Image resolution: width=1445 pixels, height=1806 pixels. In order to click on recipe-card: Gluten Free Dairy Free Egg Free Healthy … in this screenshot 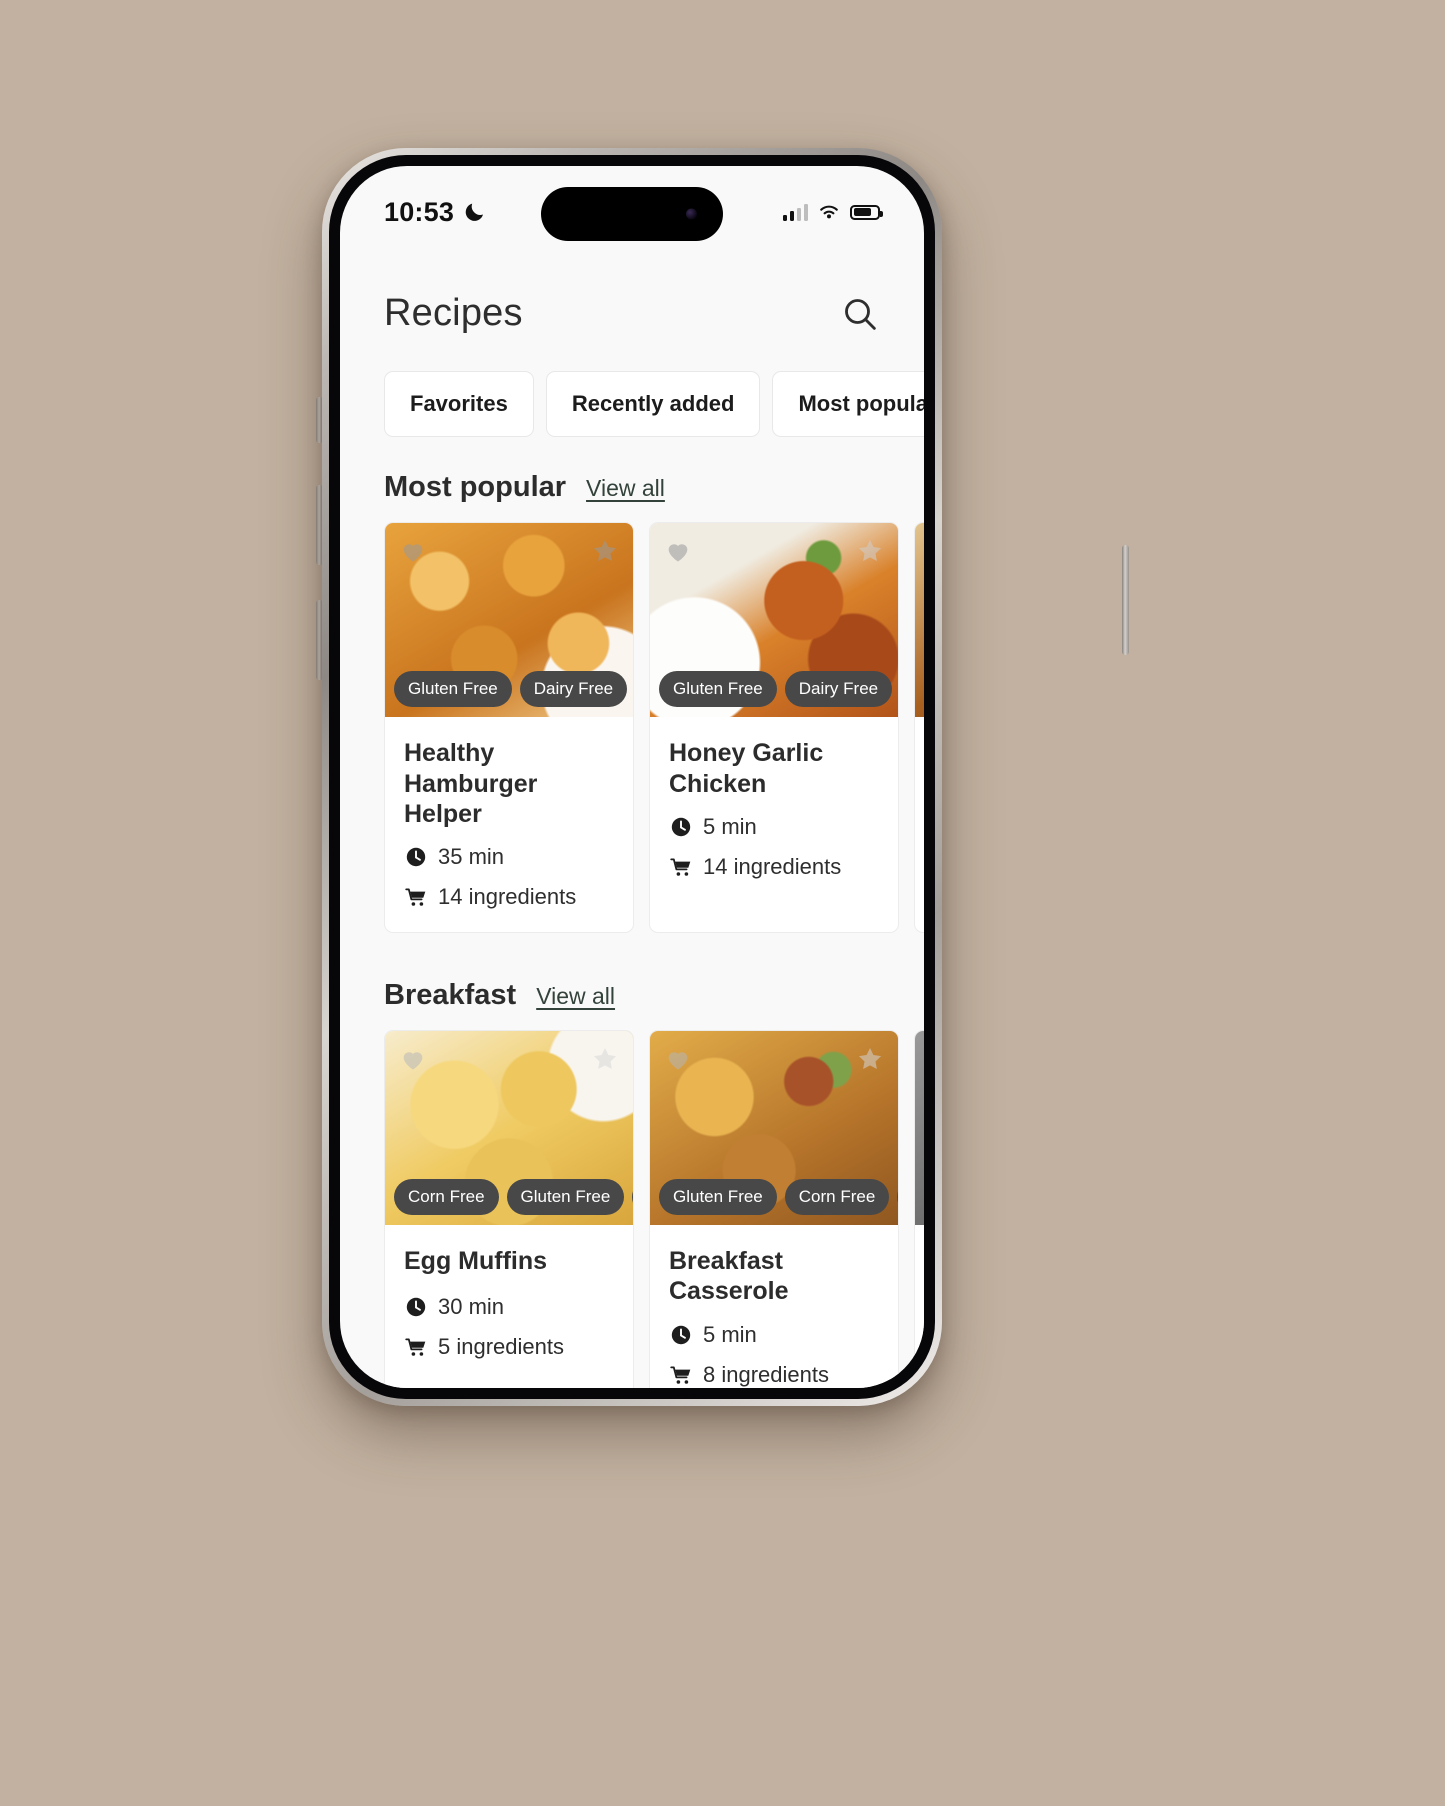, I will do `click(509, 727)`.